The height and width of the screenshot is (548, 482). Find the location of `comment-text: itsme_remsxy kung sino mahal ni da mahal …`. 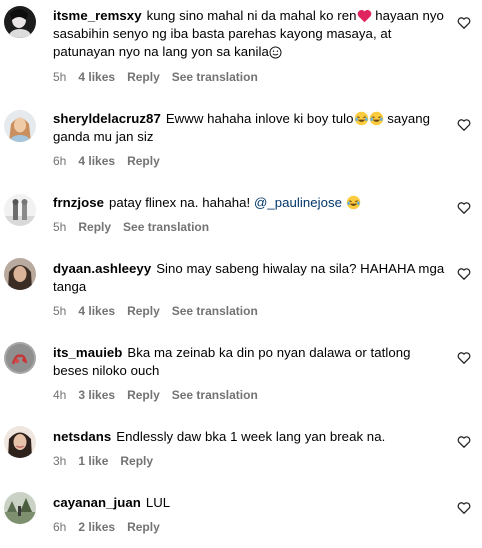

comment-text: itsme_remsxy kung sino mahal ni da mahal … is located at coordinates (248, 33).